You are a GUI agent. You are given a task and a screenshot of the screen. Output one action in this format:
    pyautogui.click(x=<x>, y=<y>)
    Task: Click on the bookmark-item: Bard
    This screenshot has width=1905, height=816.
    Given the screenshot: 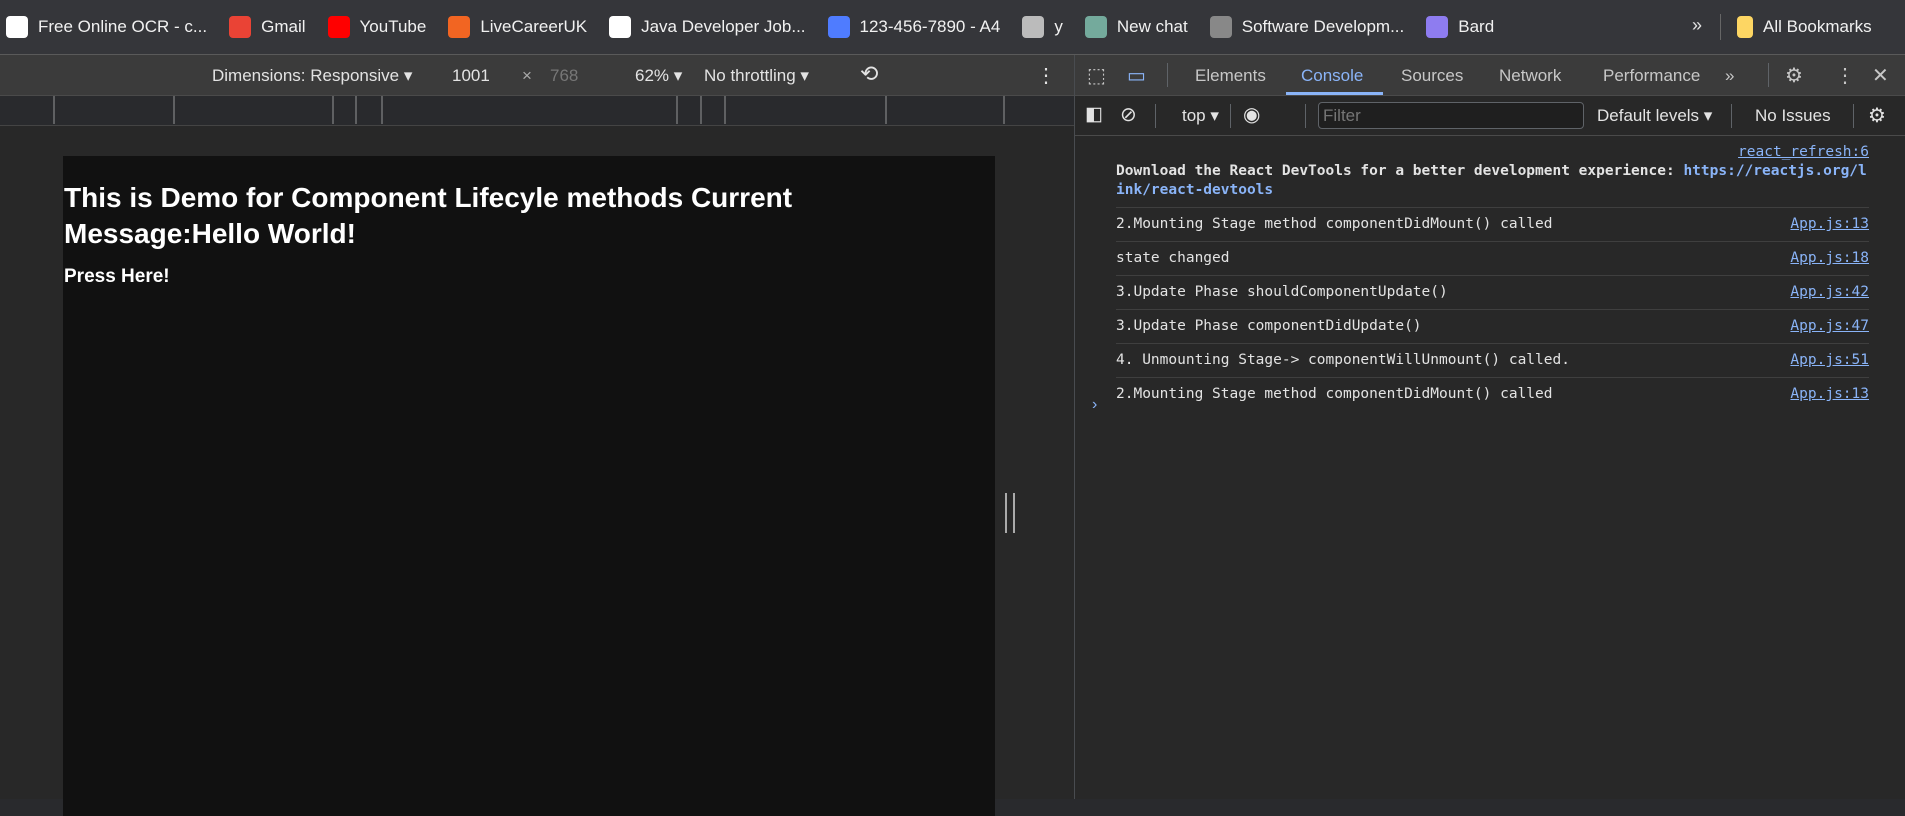 What is the action you would take?
    pyautogui.click(x=1460, y=27)
    